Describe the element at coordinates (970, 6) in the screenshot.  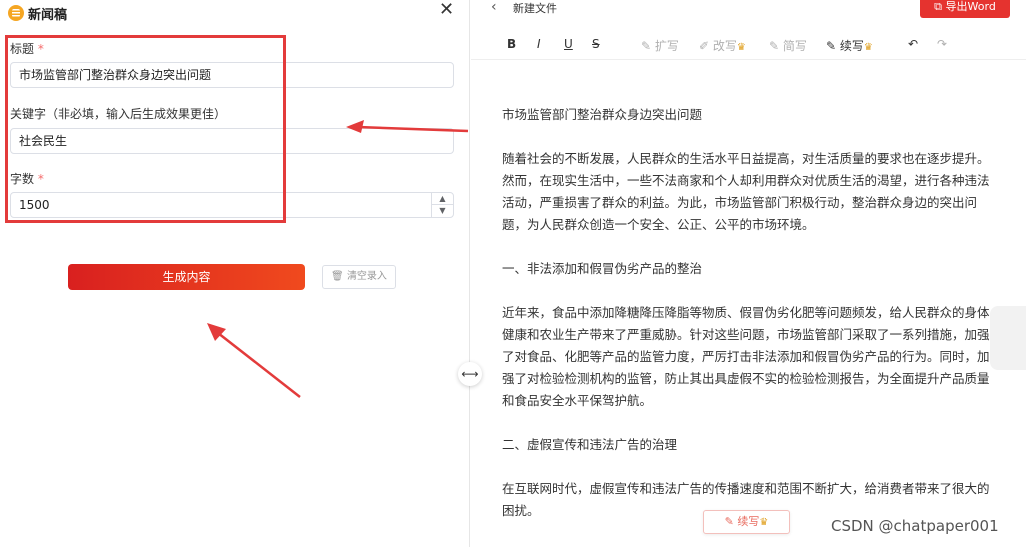
I see `export-word-label: 导出Word` at that location.